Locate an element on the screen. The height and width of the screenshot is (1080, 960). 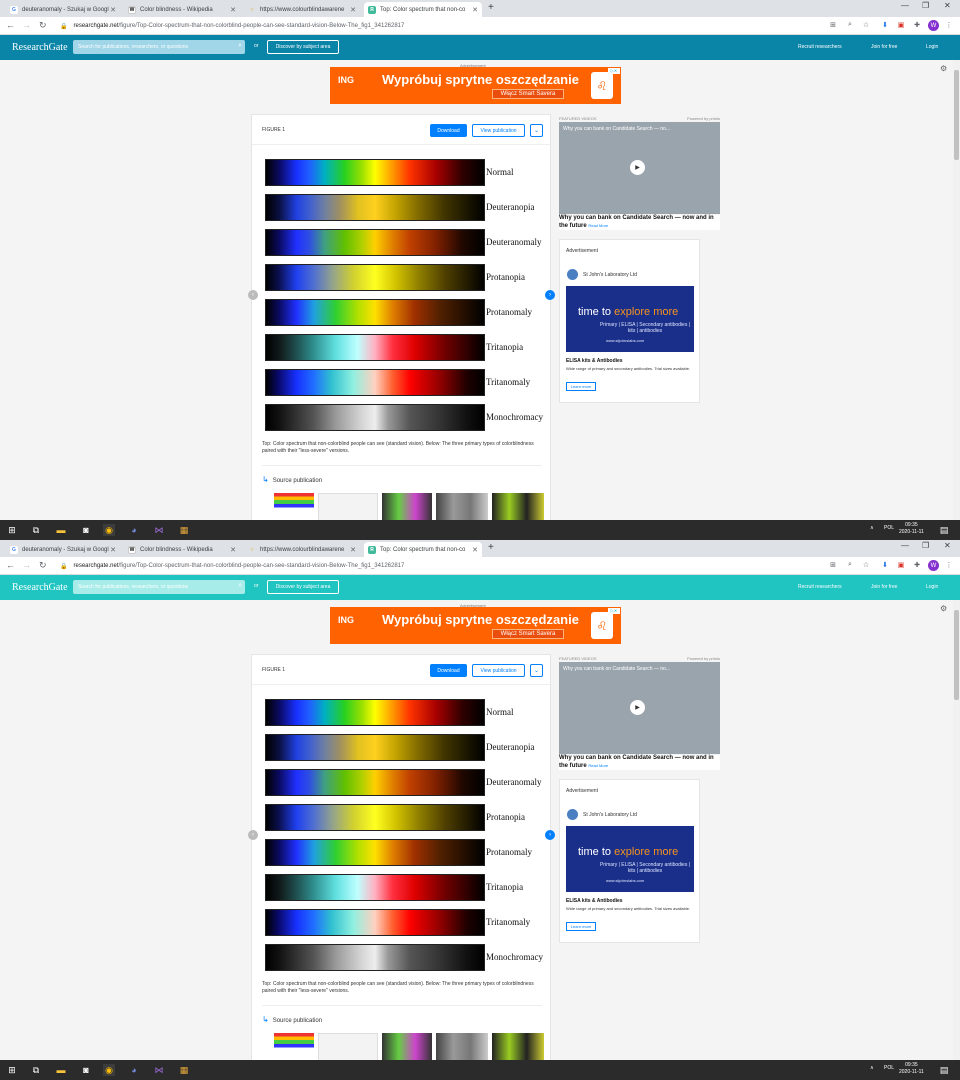
menu-icon: ⋮ is located at coordinates (949, 565).